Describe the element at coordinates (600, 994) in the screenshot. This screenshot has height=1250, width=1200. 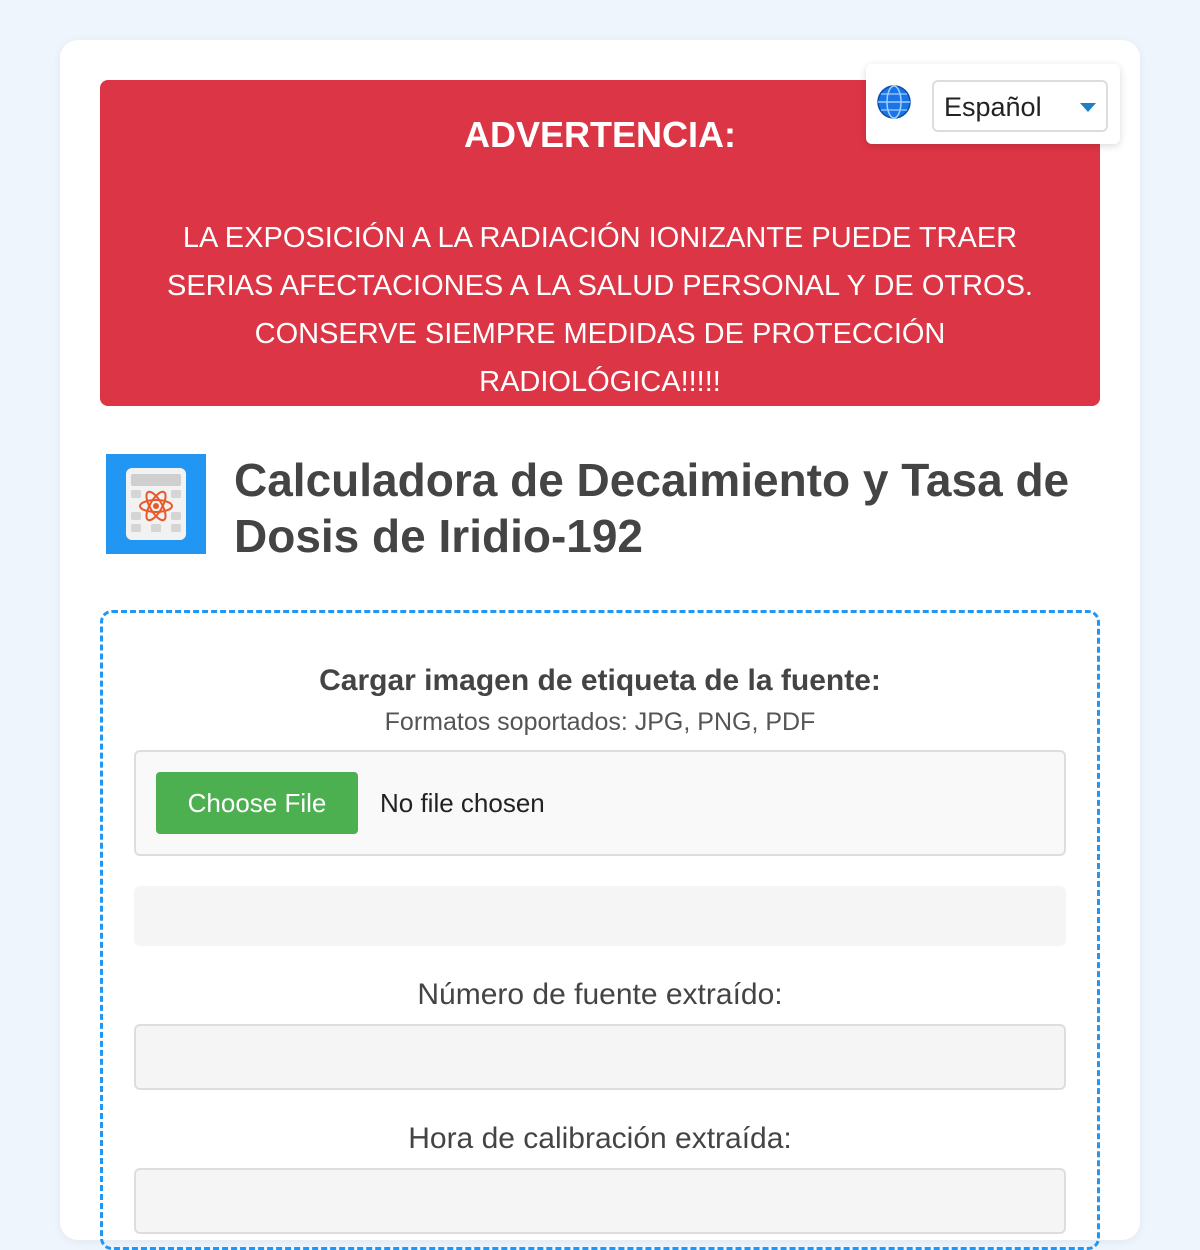
I see `source-number-label: Número de fuente extraído:` at that location.